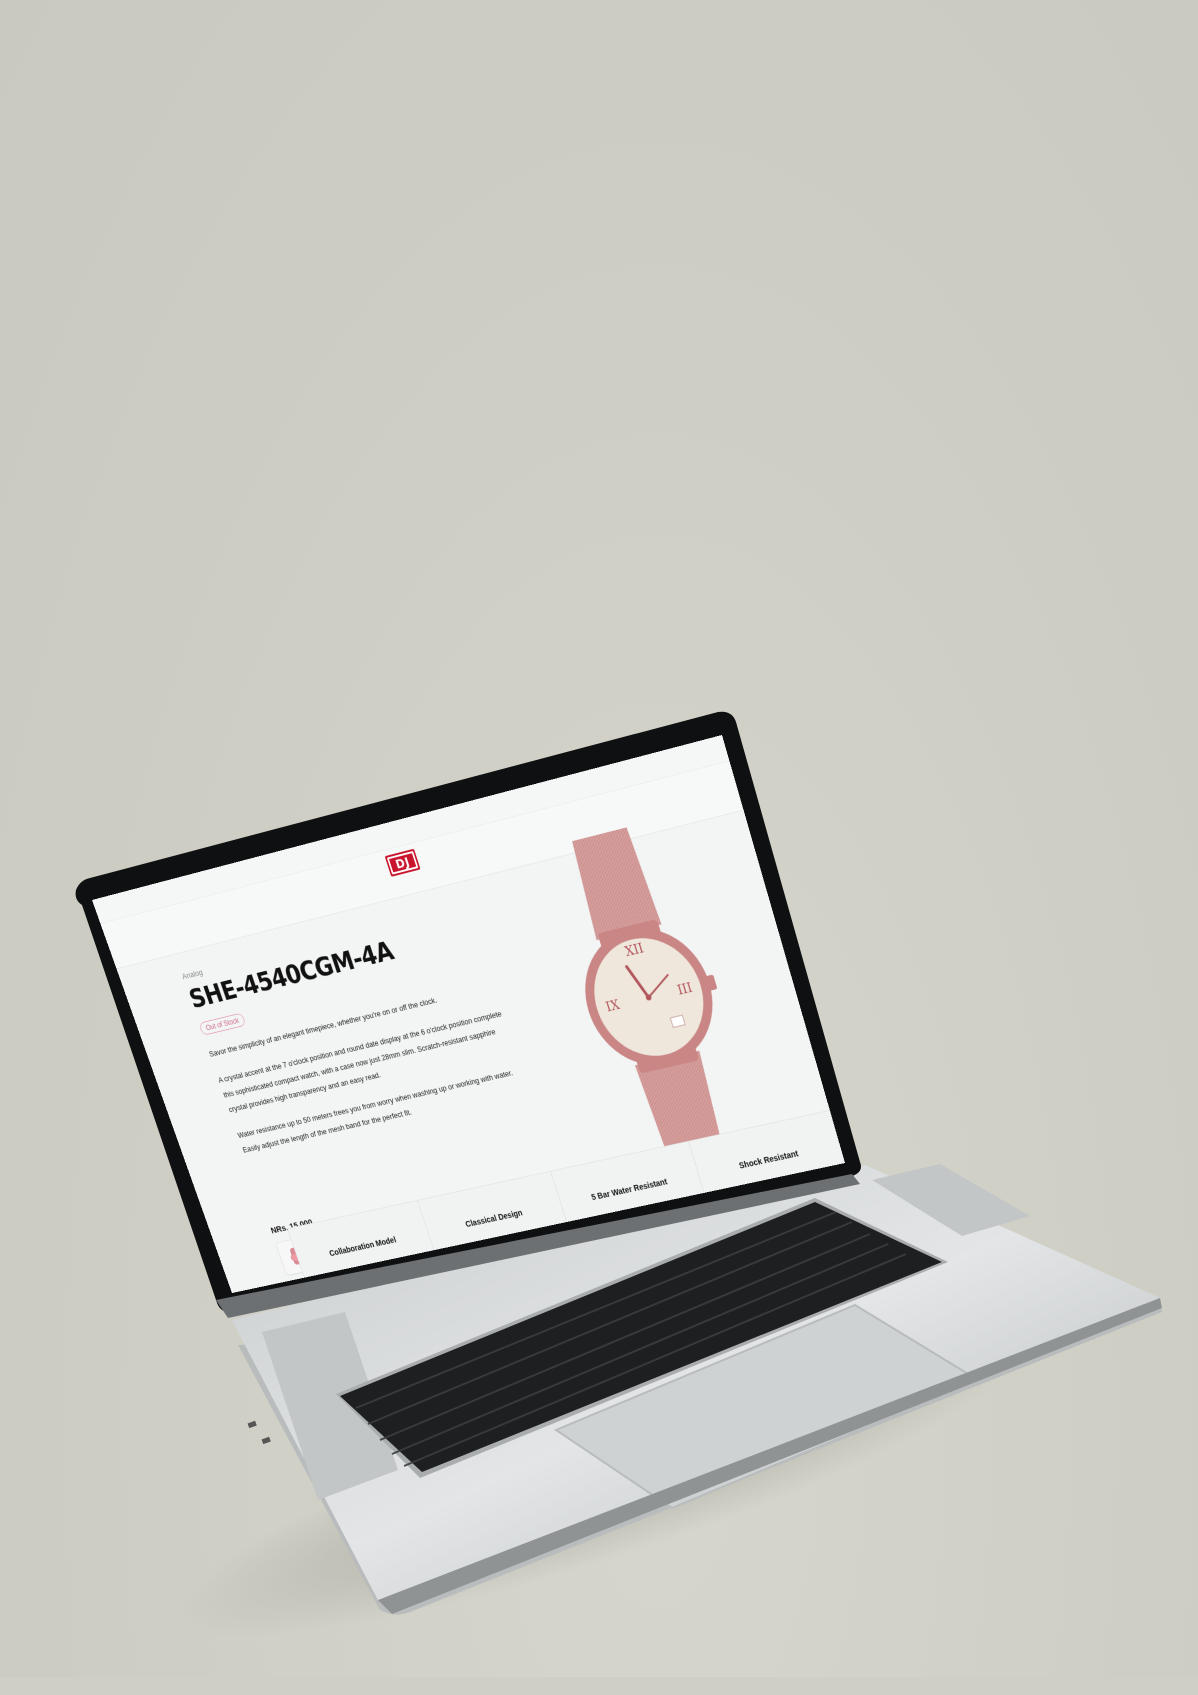 The width and height of the screenshot is (1198, 1695). I want to click on brand-logo: DJ, so click(402, 862).